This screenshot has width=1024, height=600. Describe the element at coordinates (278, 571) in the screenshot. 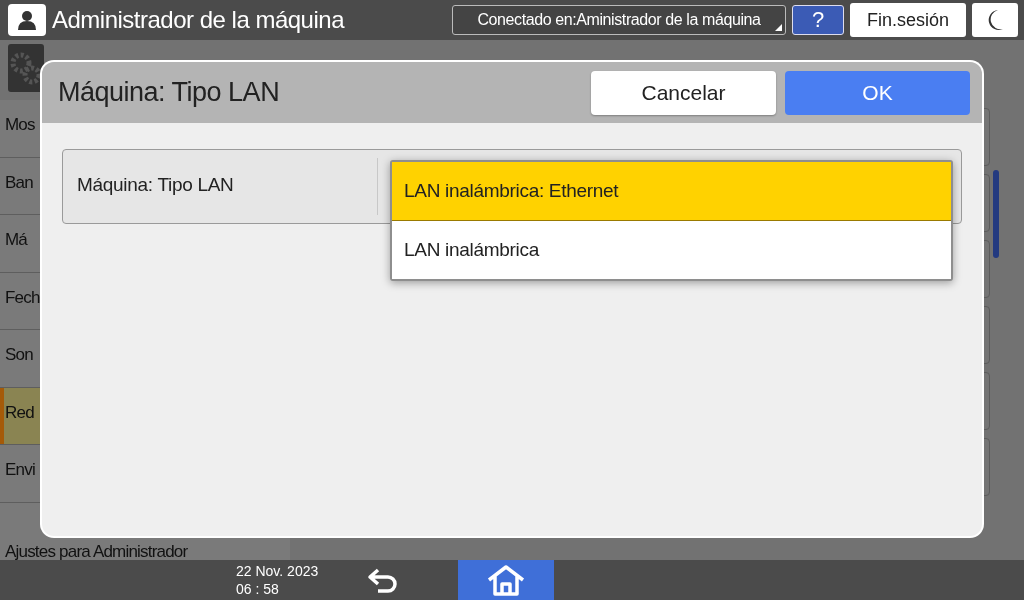

I see `date-text: 22 Nov. 2023` at that location.